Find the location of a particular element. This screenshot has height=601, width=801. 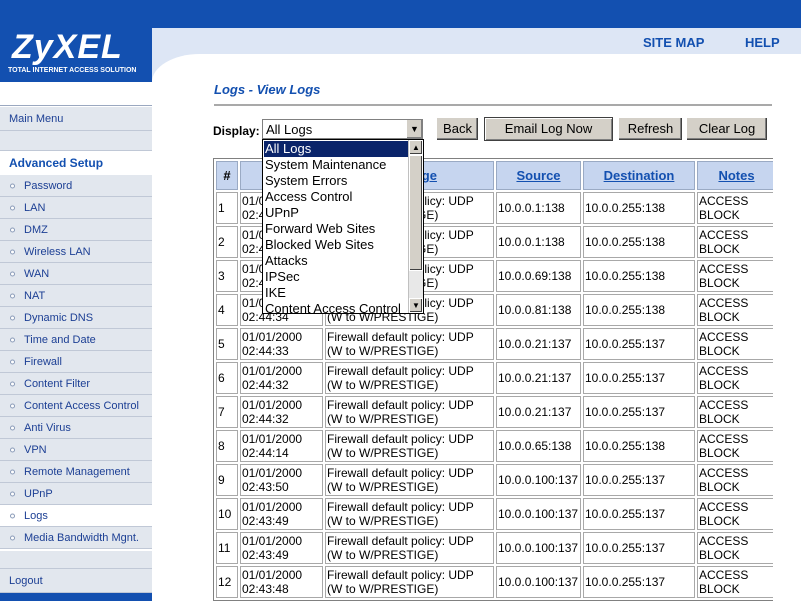

cell-source: 10.0.0.65:138 is located at coordinates (538, 446).